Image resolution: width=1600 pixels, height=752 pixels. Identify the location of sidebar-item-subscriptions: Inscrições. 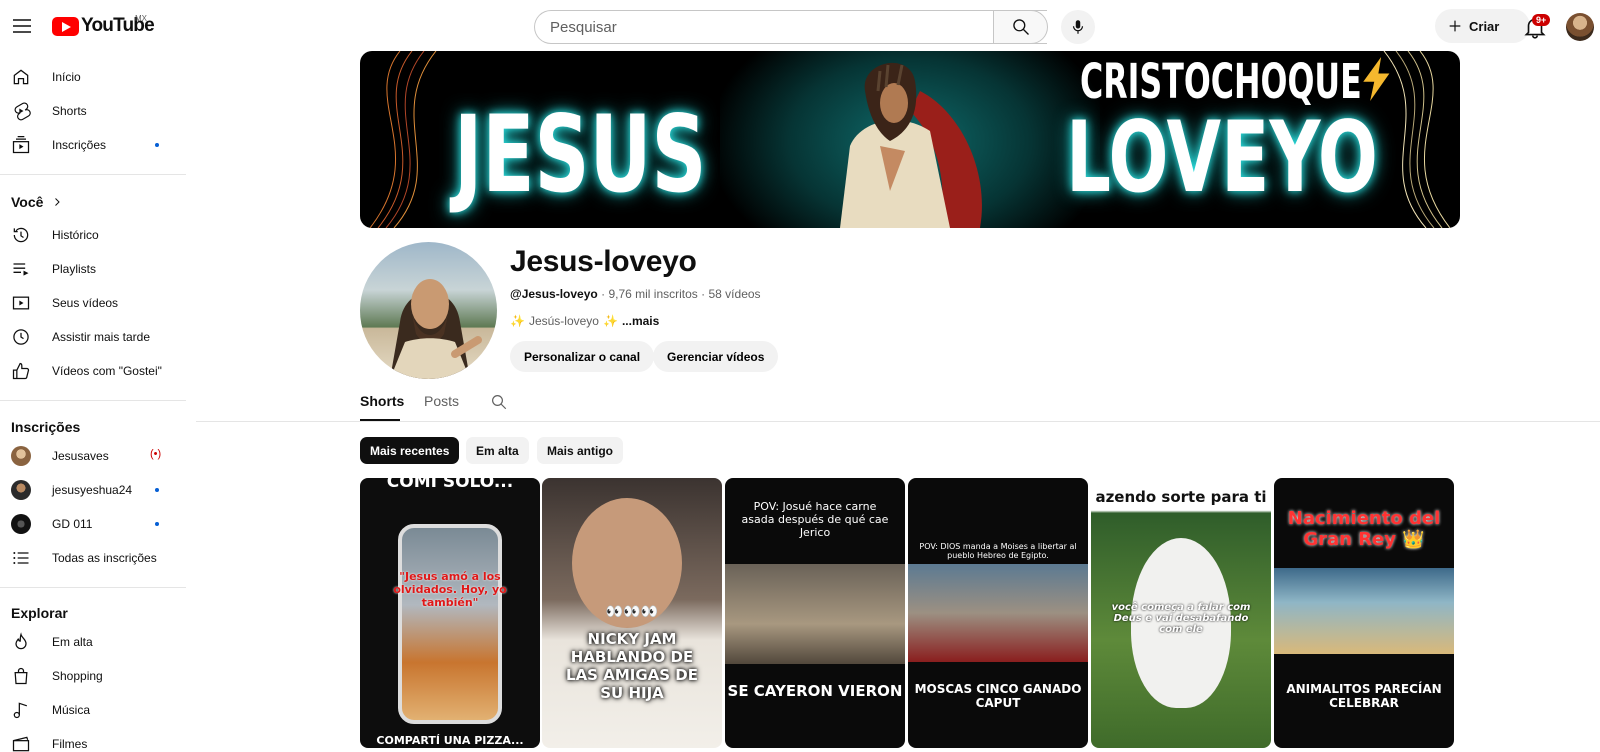
(93, 145).